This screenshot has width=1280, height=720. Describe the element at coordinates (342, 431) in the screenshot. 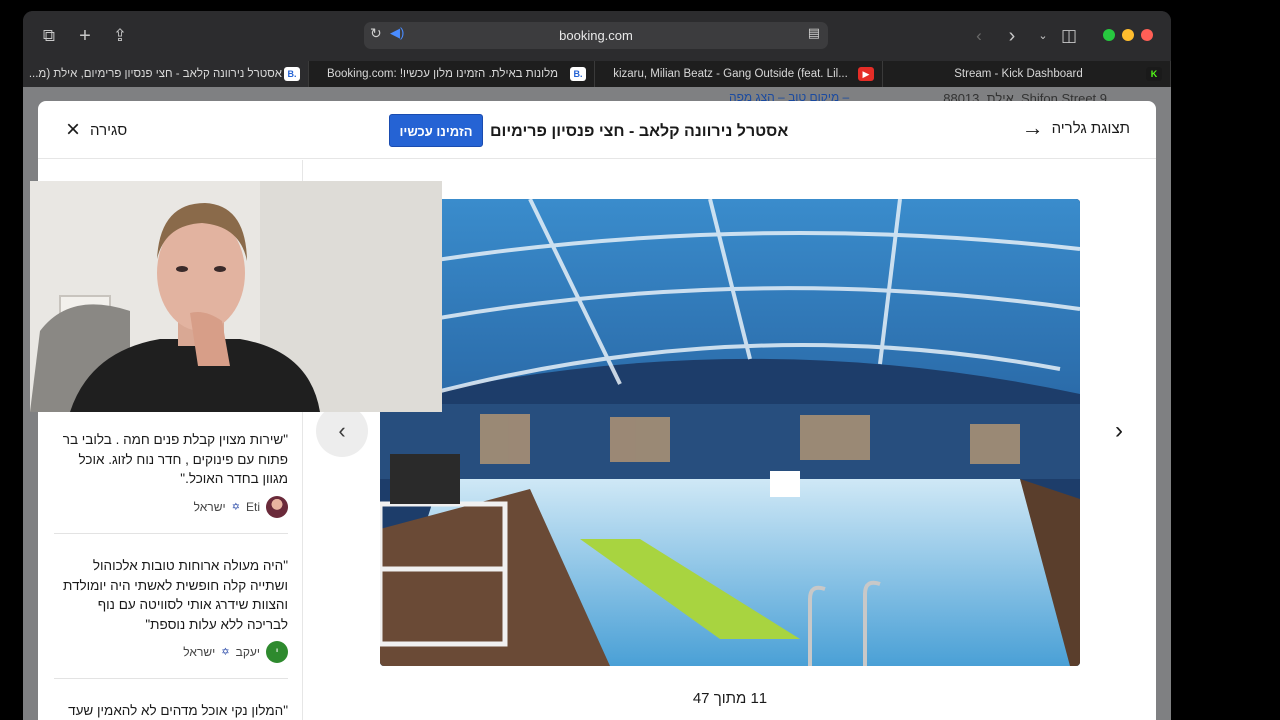

I see `previous-photo-button: ‹` at that location.